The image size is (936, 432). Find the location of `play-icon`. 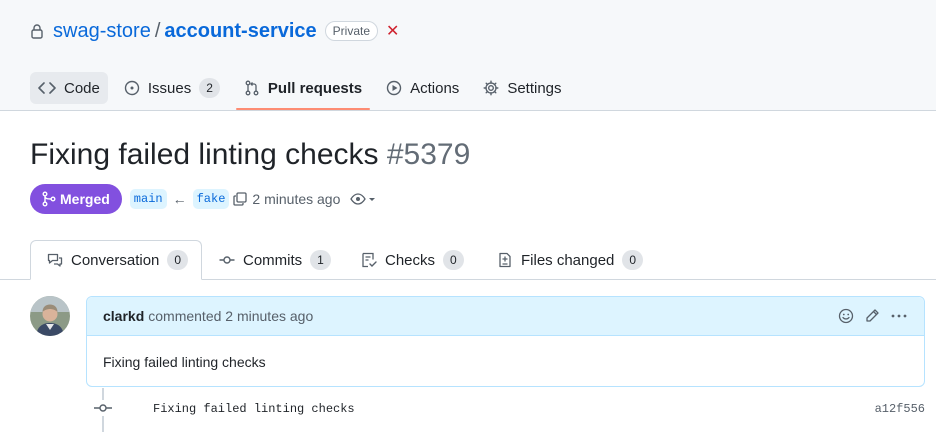

play-icon is located at coordinates (394, 88).